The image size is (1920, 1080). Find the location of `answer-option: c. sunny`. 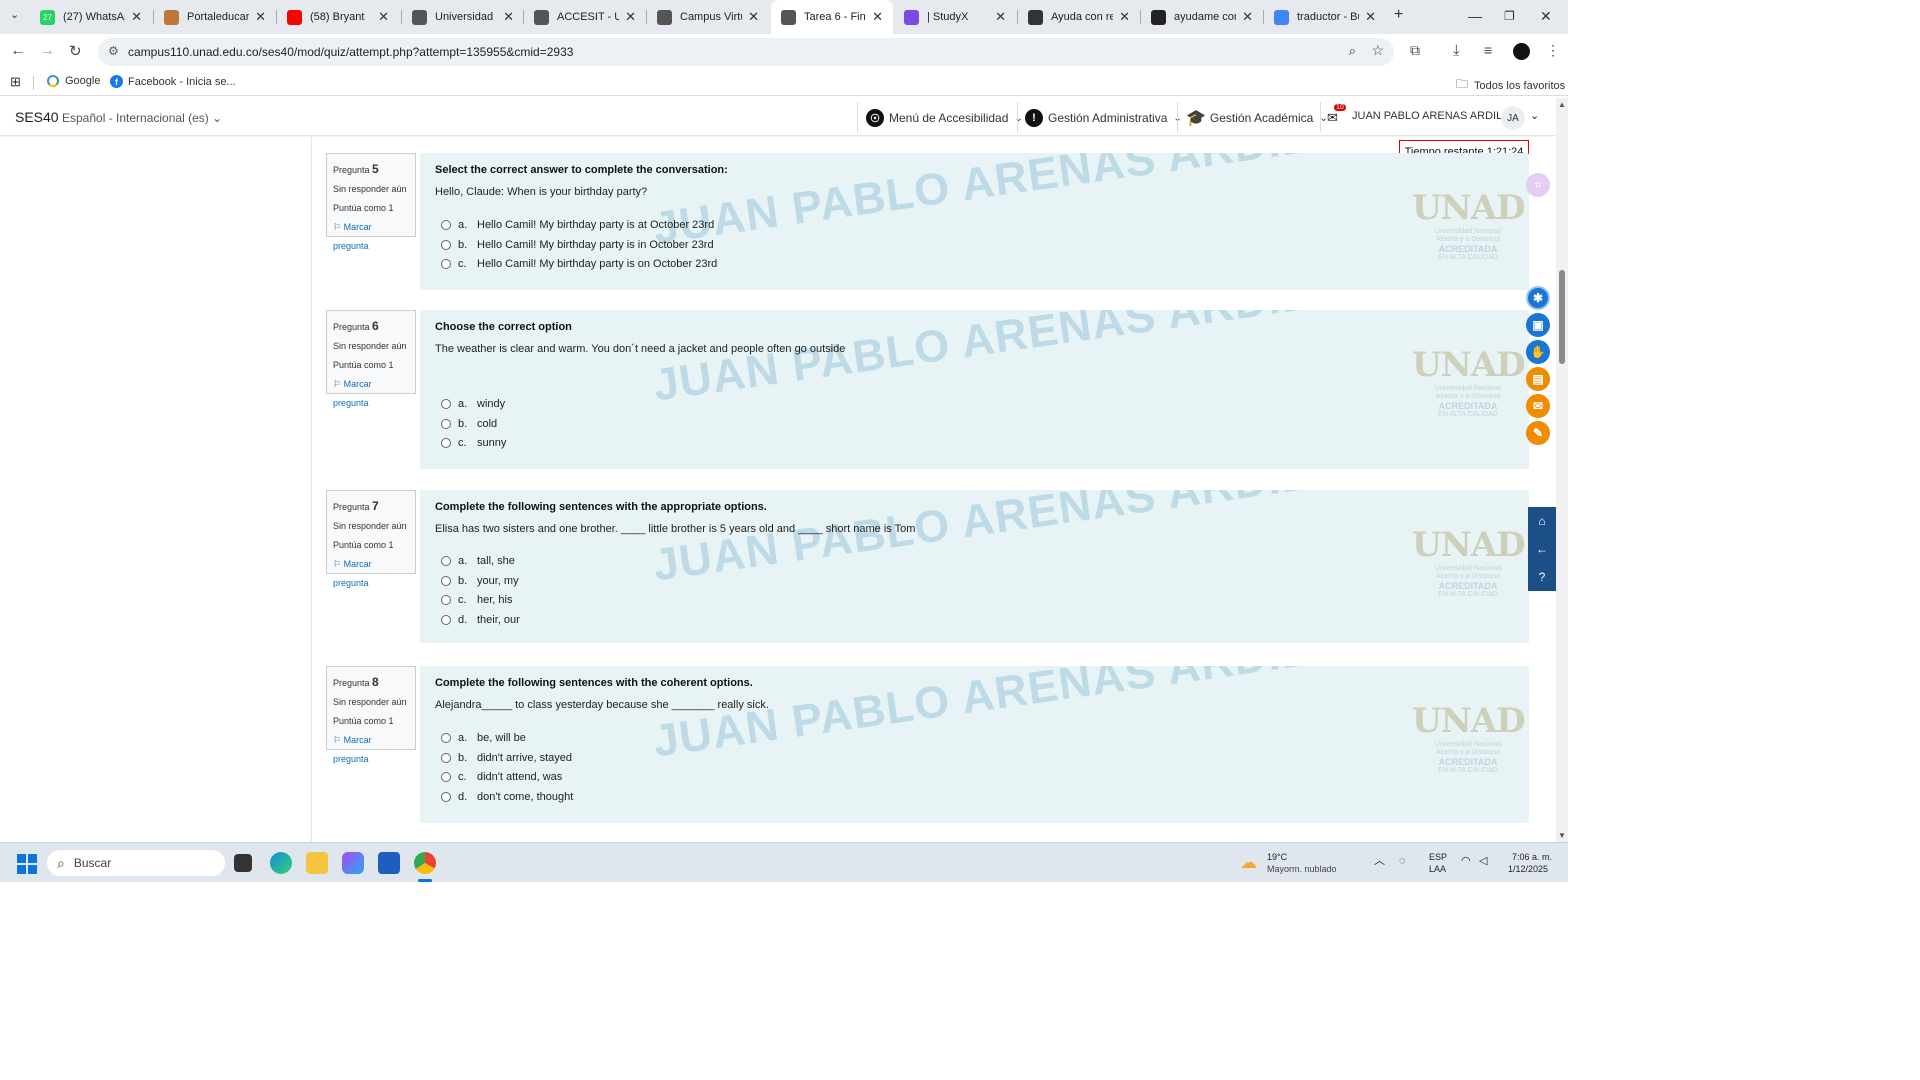

answer-option: c. sunny is located at coordinates (473, 443).